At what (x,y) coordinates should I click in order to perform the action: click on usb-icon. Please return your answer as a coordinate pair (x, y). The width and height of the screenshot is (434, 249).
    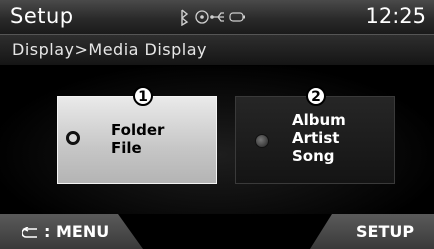
    Looking at the image, I should click on (217, 17).